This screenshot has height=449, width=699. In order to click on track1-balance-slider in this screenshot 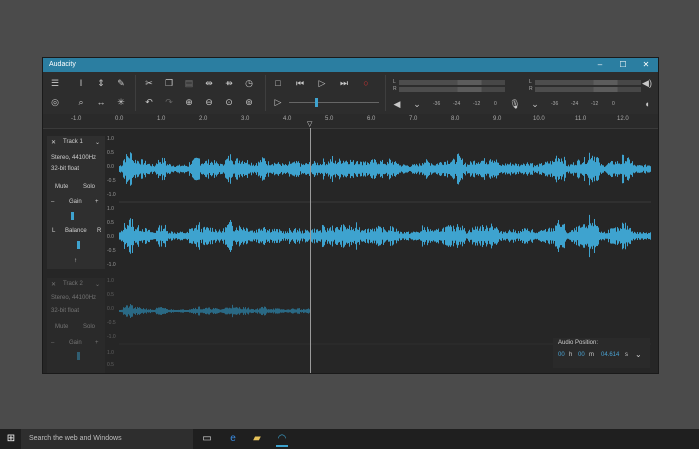, I will do `click(78, 245)`.